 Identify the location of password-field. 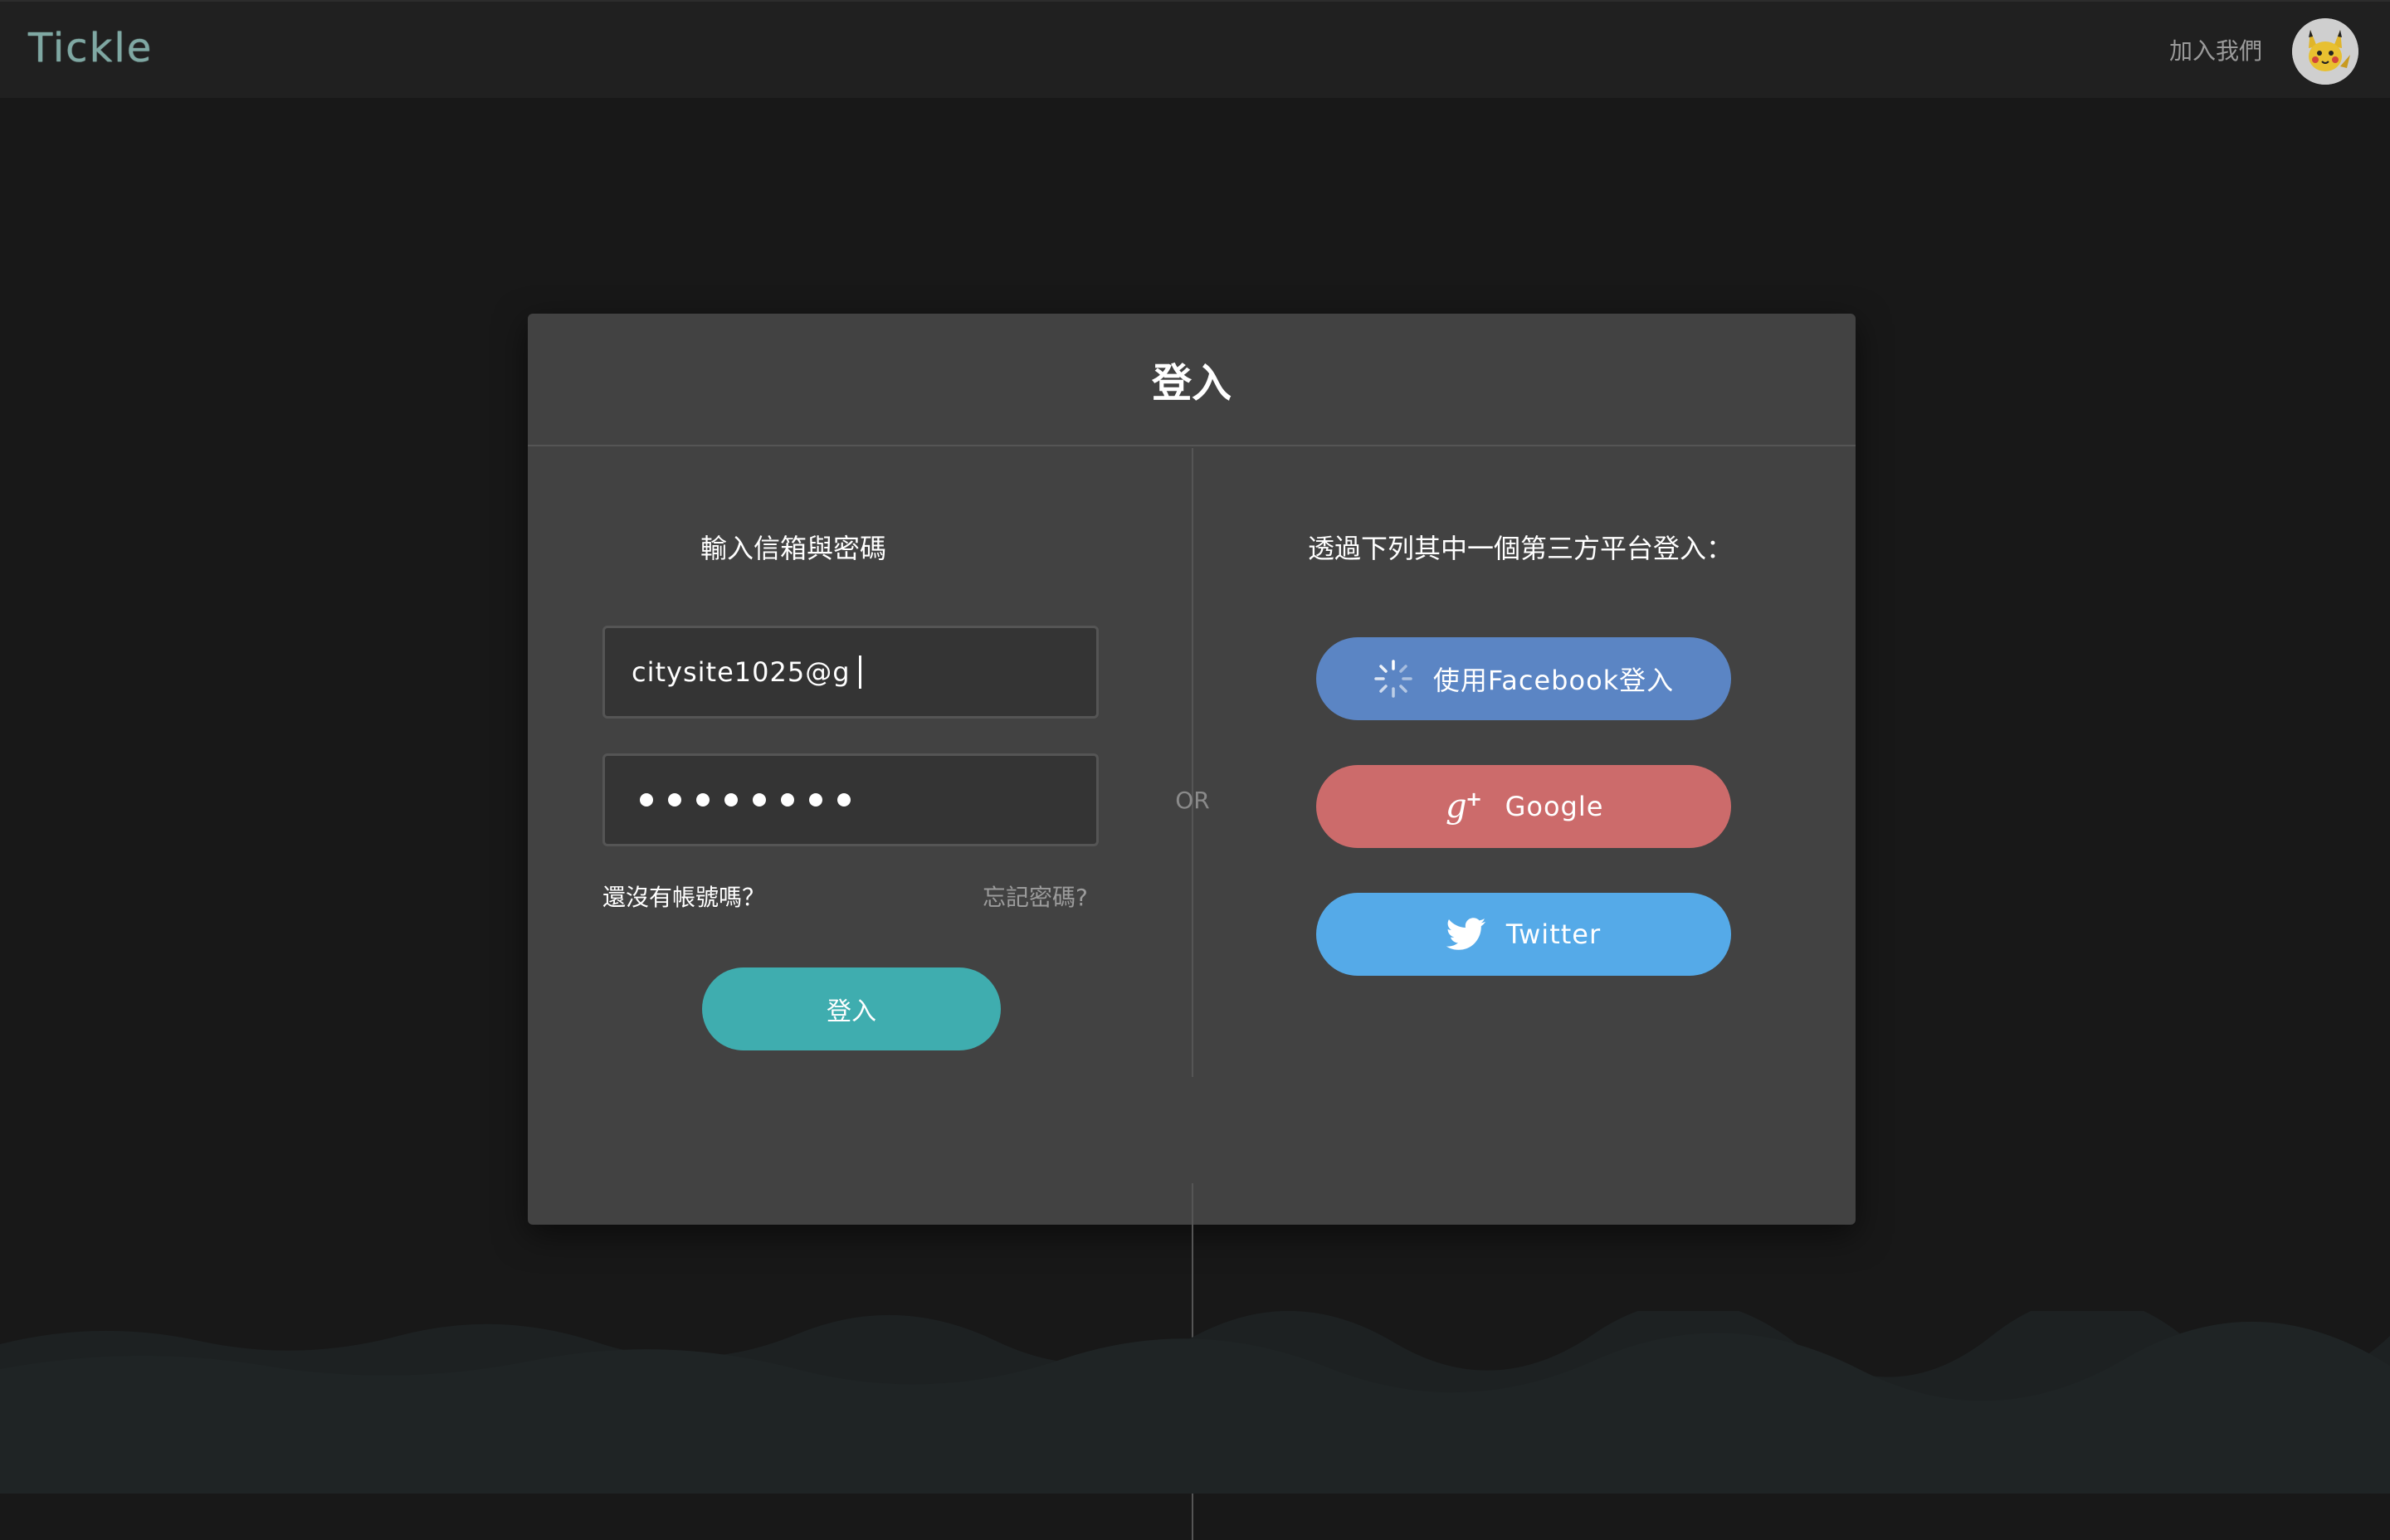
(851, 799).